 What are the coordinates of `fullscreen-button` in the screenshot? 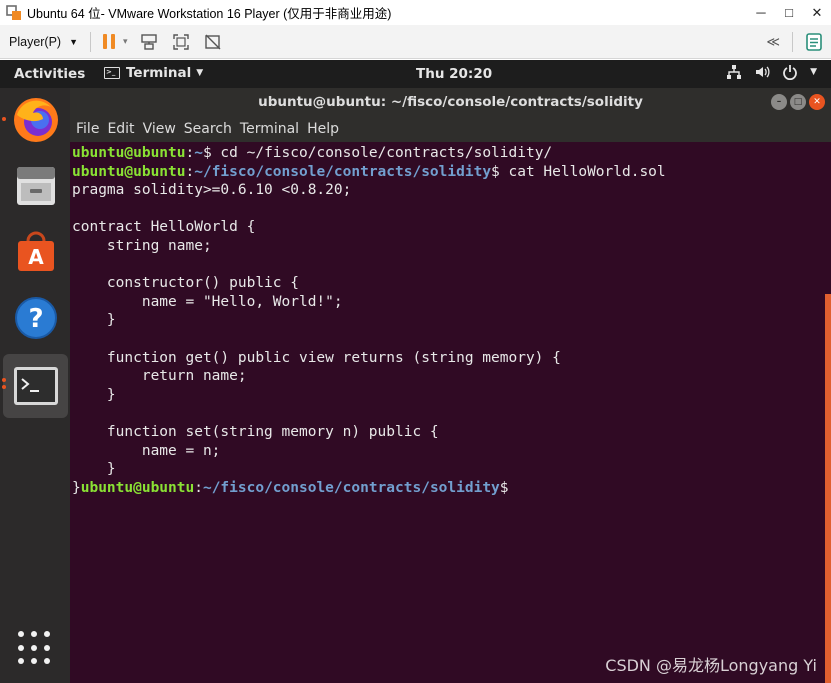 It's located at (181, 42).